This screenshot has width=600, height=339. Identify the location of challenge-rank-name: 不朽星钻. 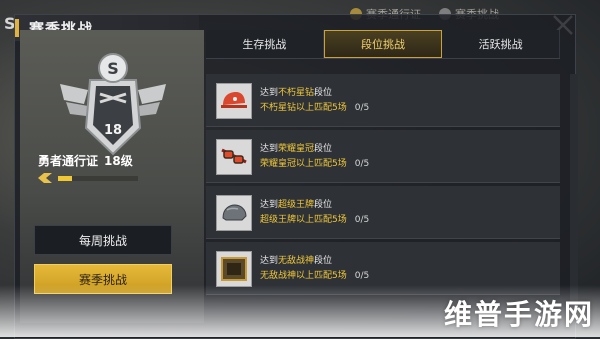
(296, 93).